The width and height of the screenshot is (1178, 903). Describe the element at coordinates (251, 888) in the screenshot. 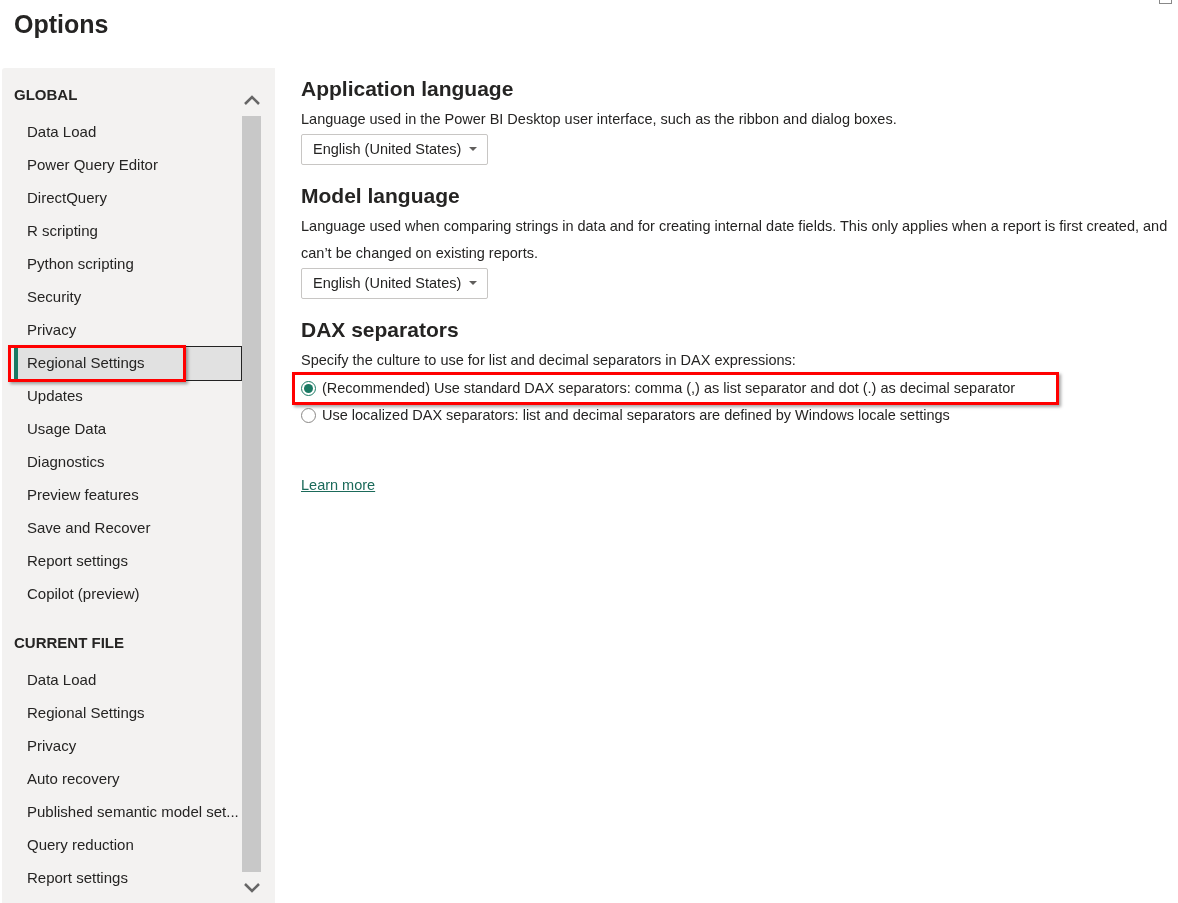

I see `scroll-down-icon` at that location.